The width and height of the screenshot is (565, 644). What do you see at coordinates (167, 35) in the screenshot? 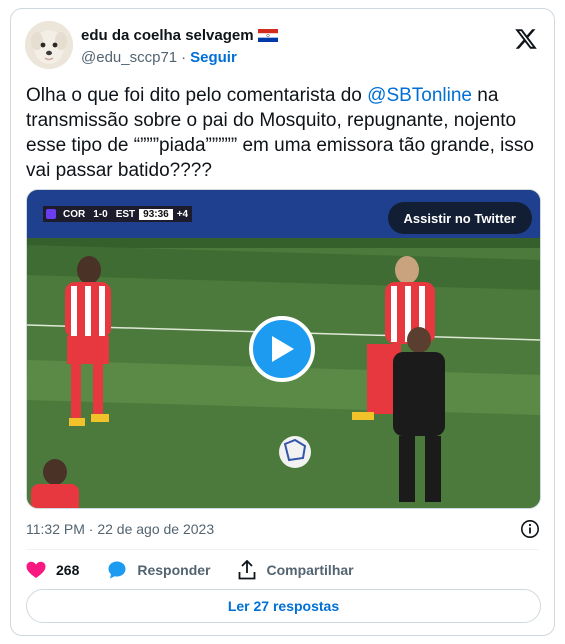
I see `author-name: edu da coelha selvagem` at bounding box center [167, 35].